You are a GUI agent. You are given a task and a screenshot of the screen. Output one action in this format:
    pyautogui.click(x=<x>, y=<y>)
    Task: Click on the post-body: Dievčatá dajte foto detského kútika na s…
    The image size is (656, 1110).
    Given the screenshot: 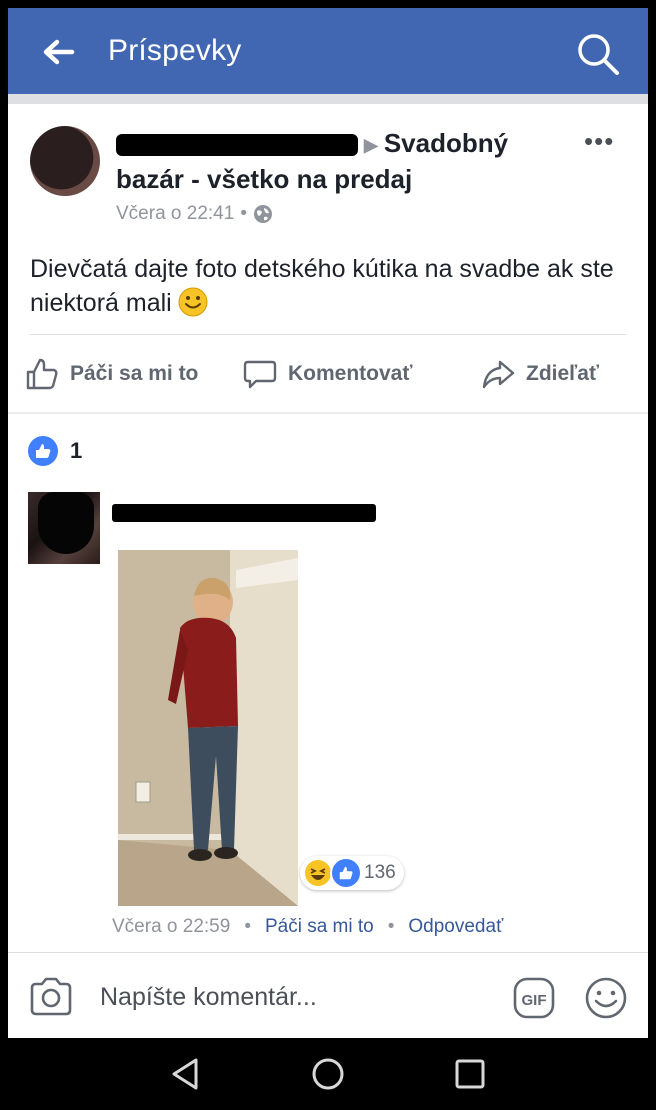 What is the action you would take?
    pyautogui.click(x=322, y=286)
    